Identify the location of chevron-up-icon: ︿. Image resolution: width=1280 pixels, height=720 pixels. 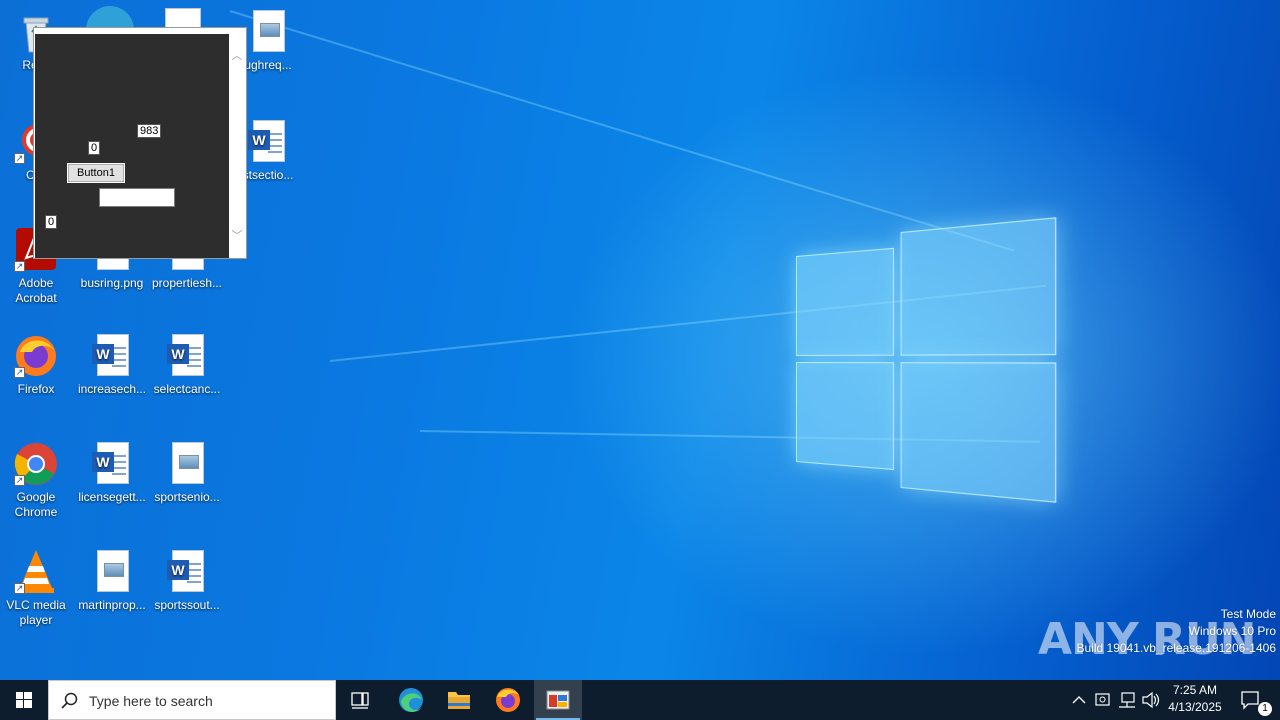
(237, 56).